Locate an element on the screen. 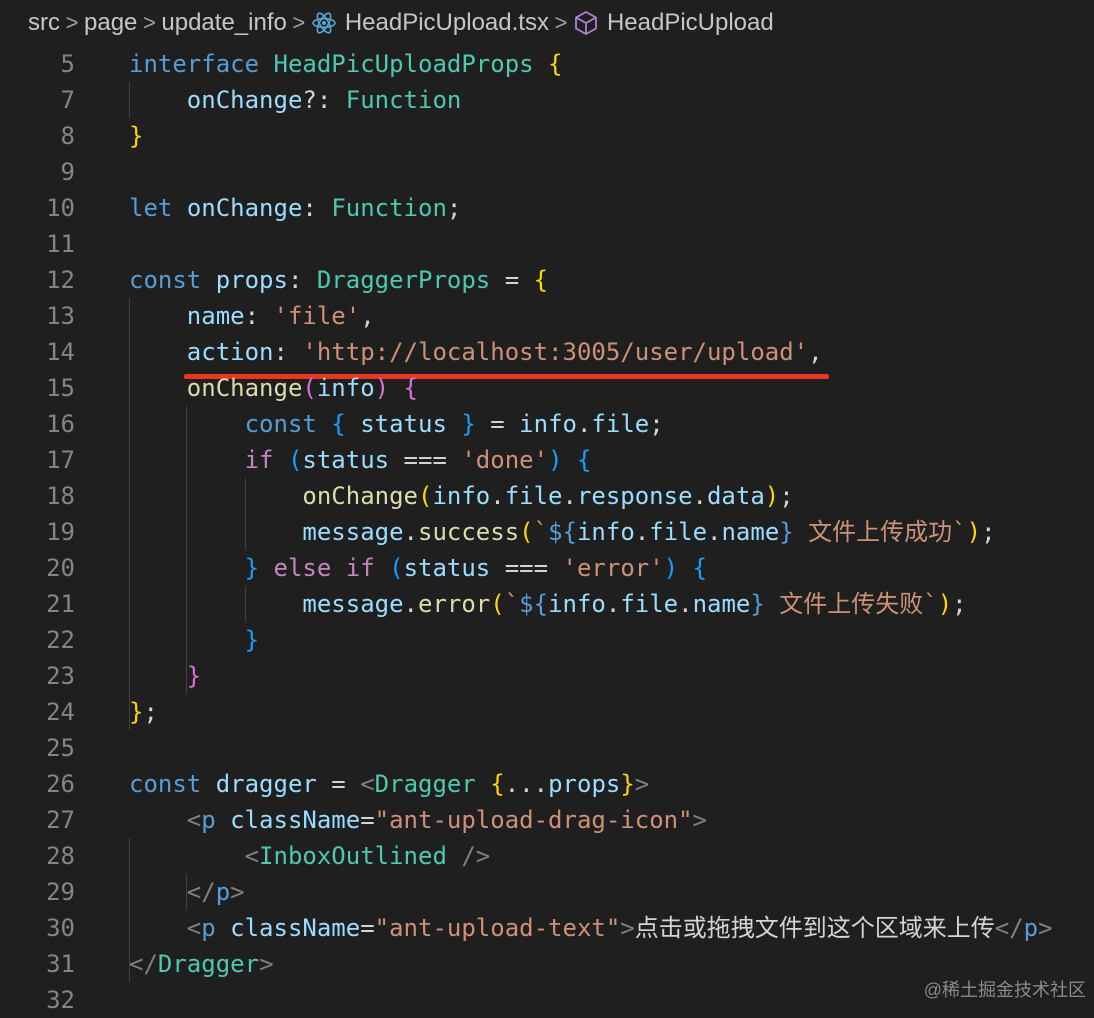 The width and height of the screenshot is (1094, 1018). code-line: 20 } else if (status === 'error') { is located at coordinates (547, 568).